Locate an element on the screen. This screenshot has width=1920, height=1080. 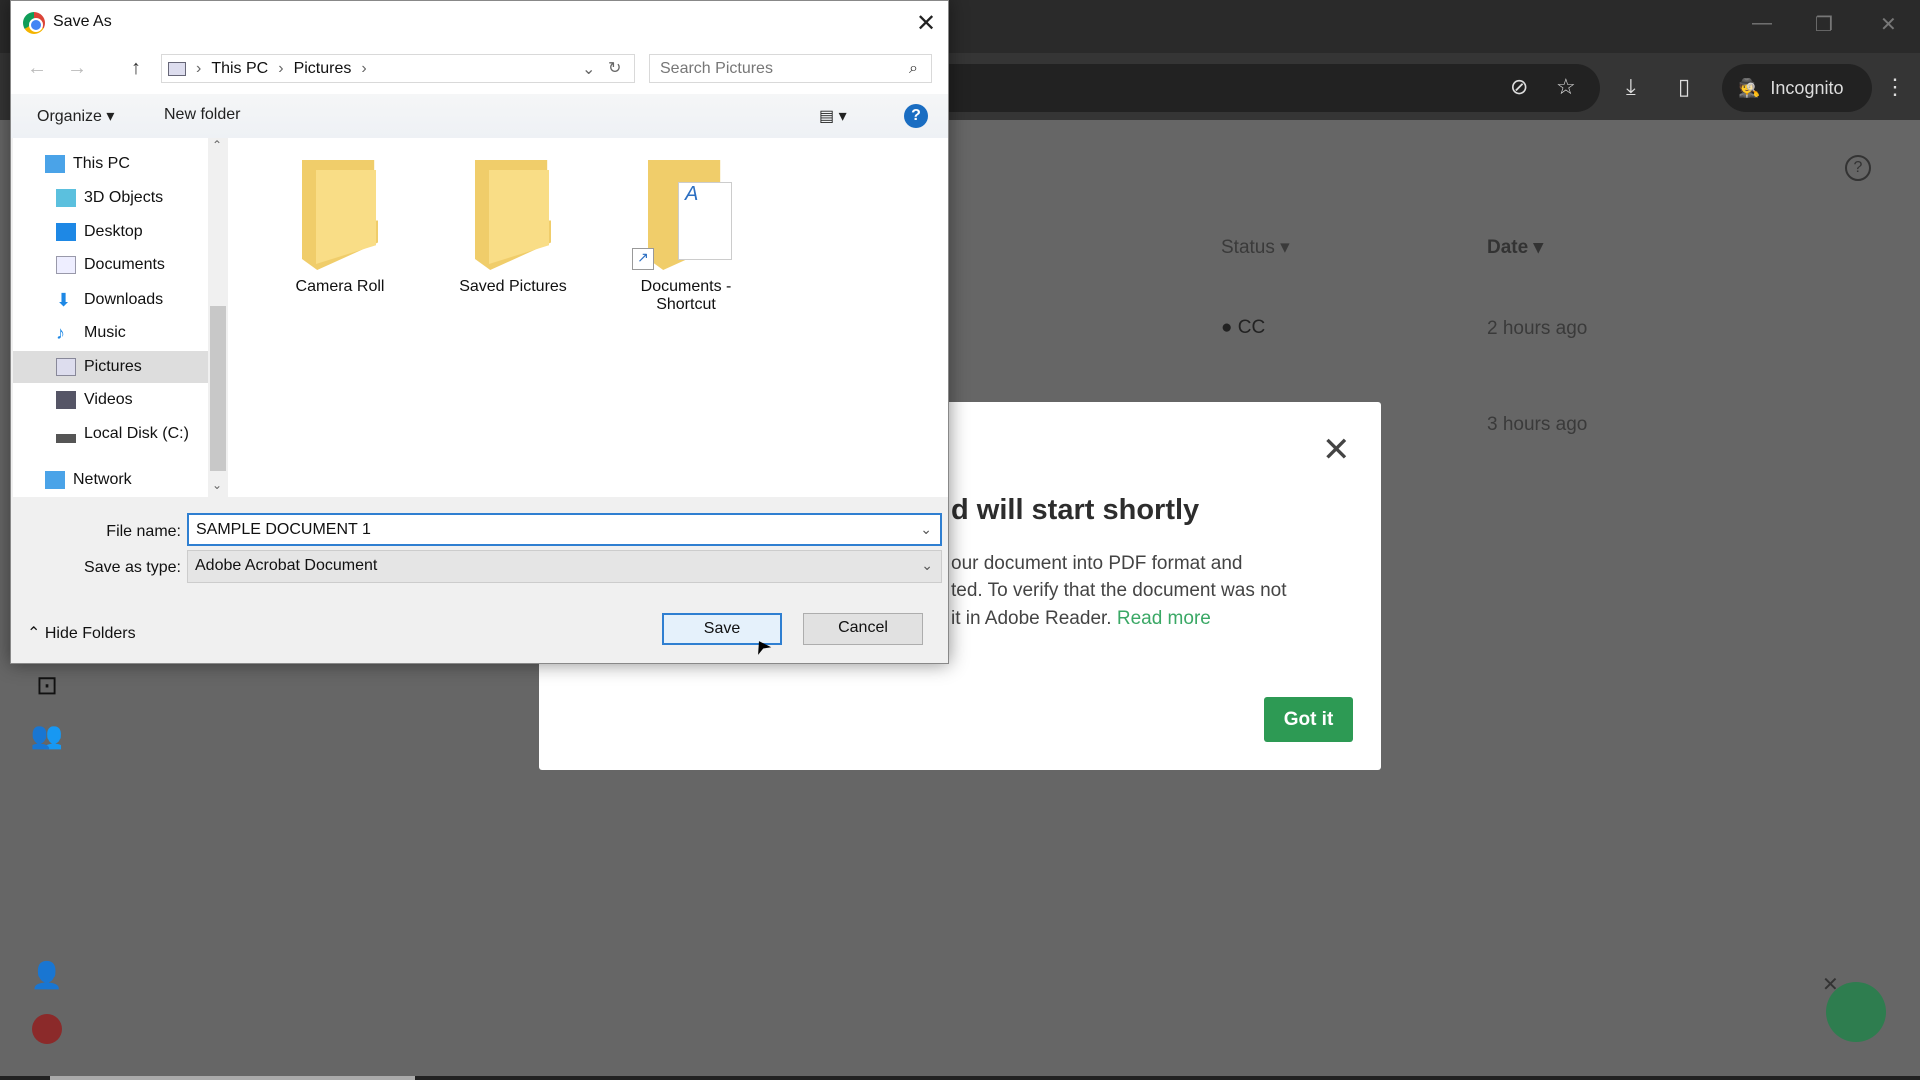
bottom-progress is located at coordinates (232, 1078).